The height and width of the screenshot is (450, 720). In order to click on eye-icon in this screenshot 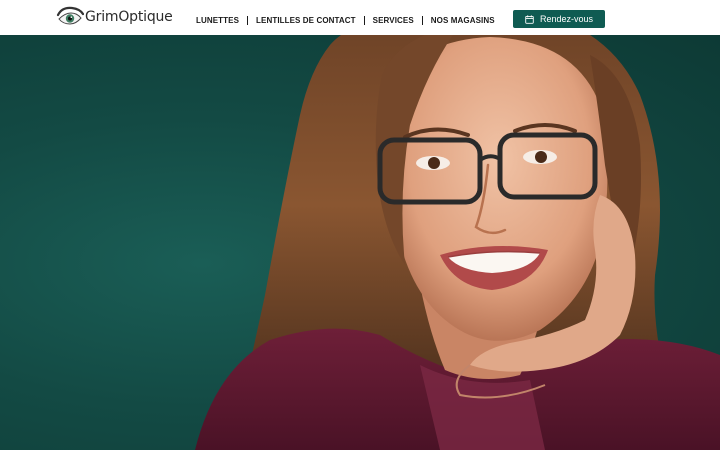, I will do `click(70, 15)`.